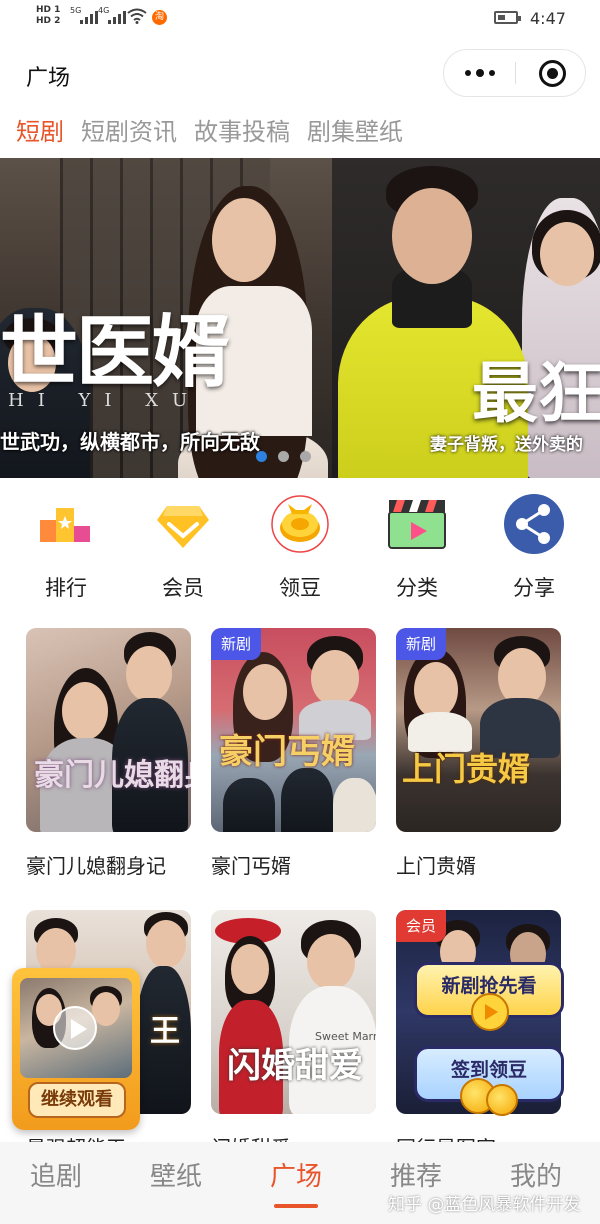  I want to click on menu-item-share: 分享, so click(534, 548).